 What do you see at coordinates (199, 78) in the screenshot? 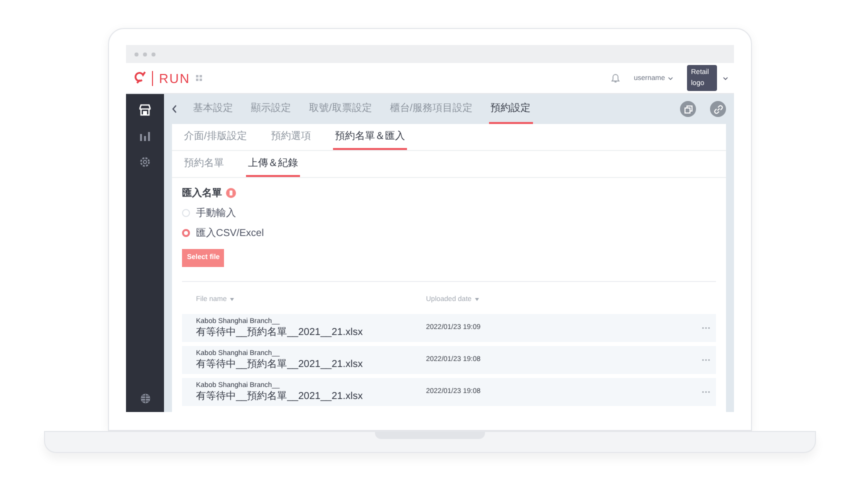
I see `grid-icon` at bounding box center [199, 78].